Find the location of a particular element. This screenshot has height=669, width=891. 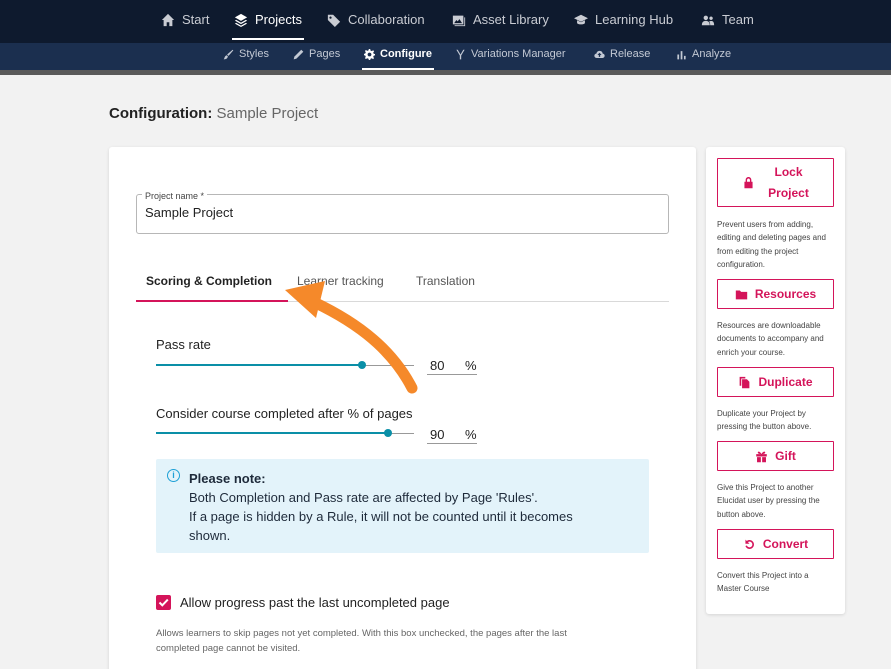

allow-progress-checkbox is located at coordinates (163, 602).